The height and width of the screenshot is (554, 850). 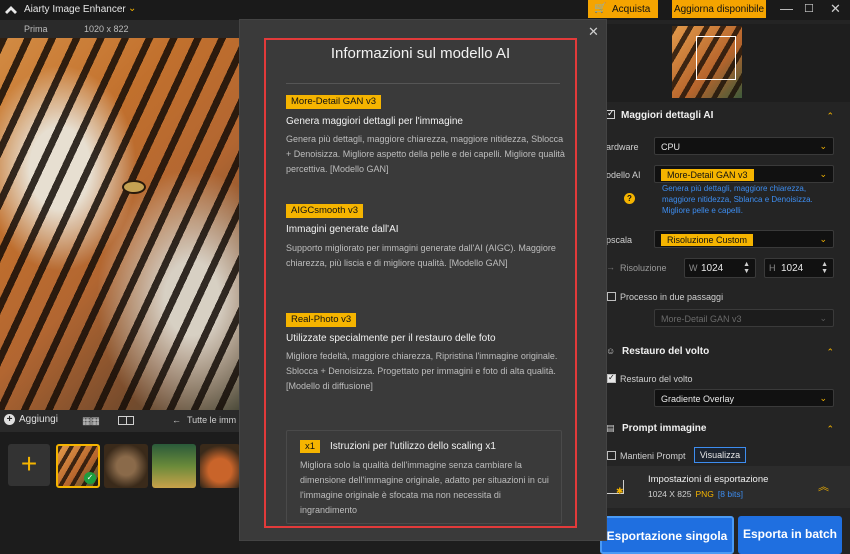 What do you see at coordinates (423, 83) in the screenshot?
I see `divider` at bounding box center [423, 83].